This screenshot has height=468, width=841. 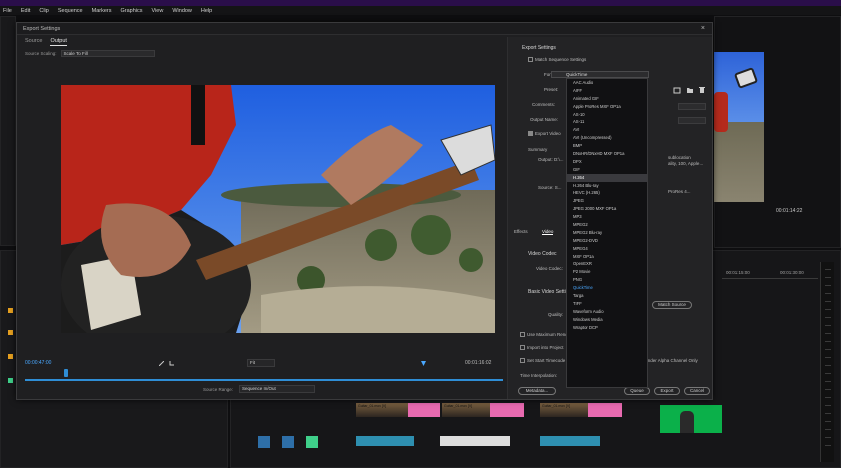 I want to click on format-option: AS-10, so click(x=607, y=115).